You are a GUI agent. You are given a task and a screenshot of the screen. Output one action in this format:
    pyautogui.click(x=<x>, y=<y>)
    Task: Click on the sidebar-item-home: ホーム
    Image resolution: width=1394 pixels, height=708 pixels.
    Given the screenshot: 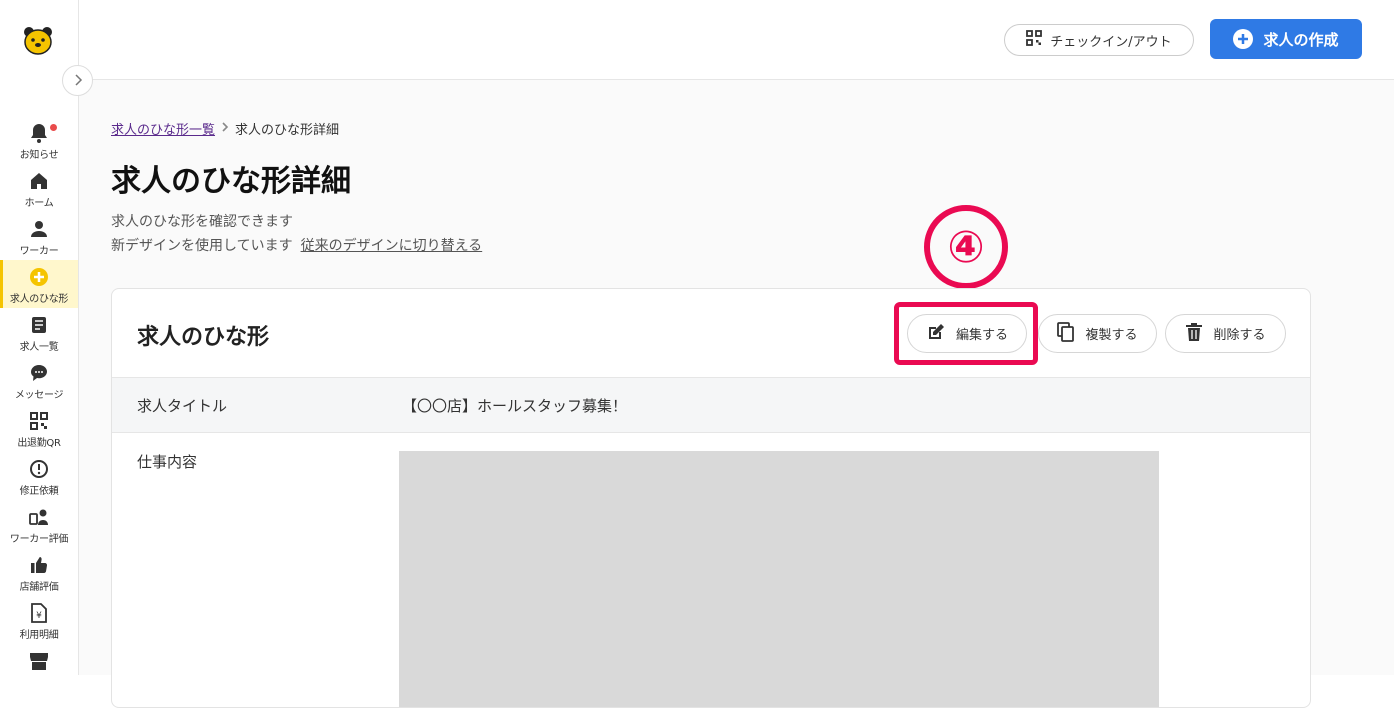 What is the action you would take?
    pyautogui.click(x=39, y=188)
    